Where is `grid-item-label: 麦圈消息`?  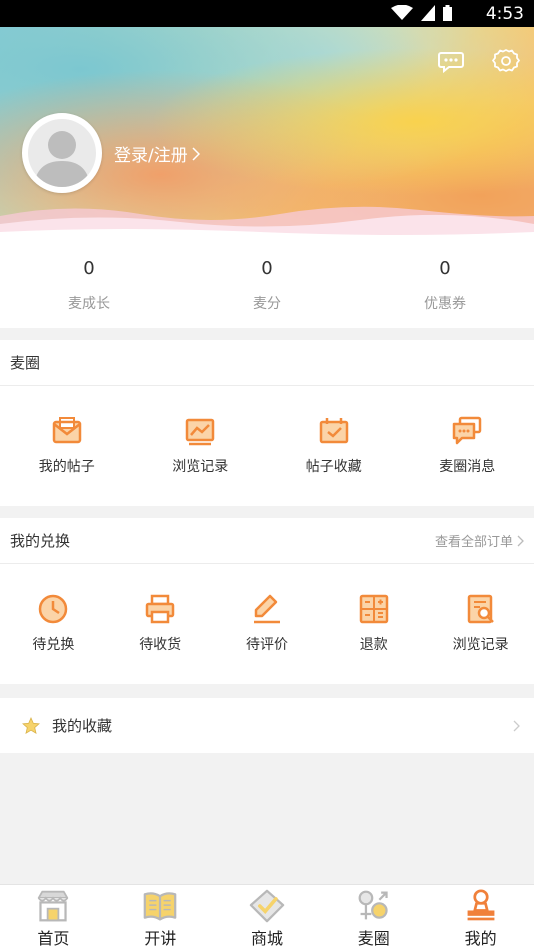 grid-item-label: 麦圈消息 is located at coordinates (467, 467).